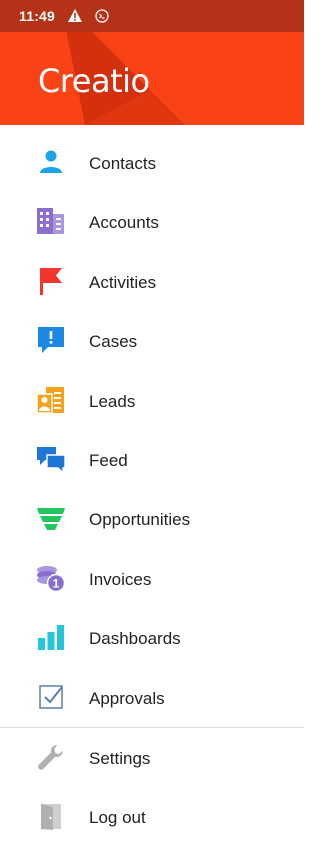 The height and width of the screenshot is (848, 320). Describe the element at coordinates (140, 520) in the screenshot. I see `menu-item-label: Opportunities` at that location.